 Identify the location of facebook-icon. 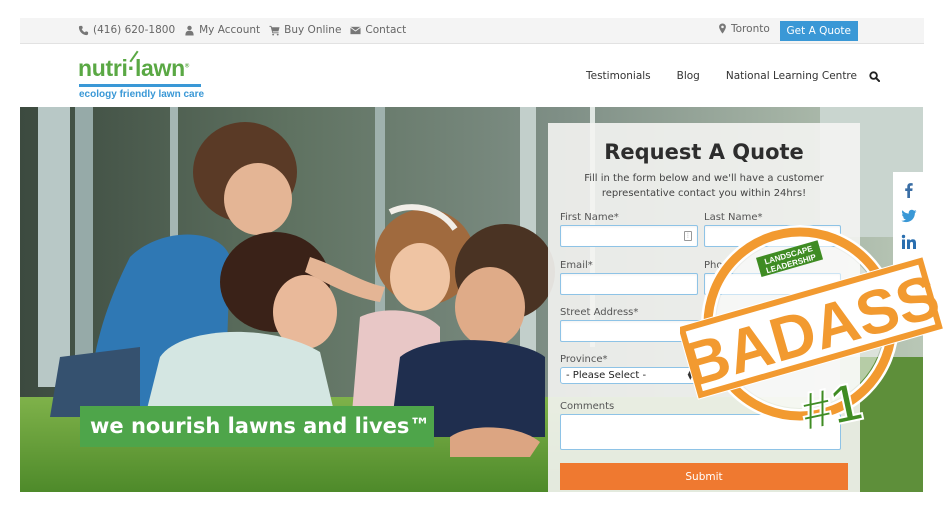
(909, 190).